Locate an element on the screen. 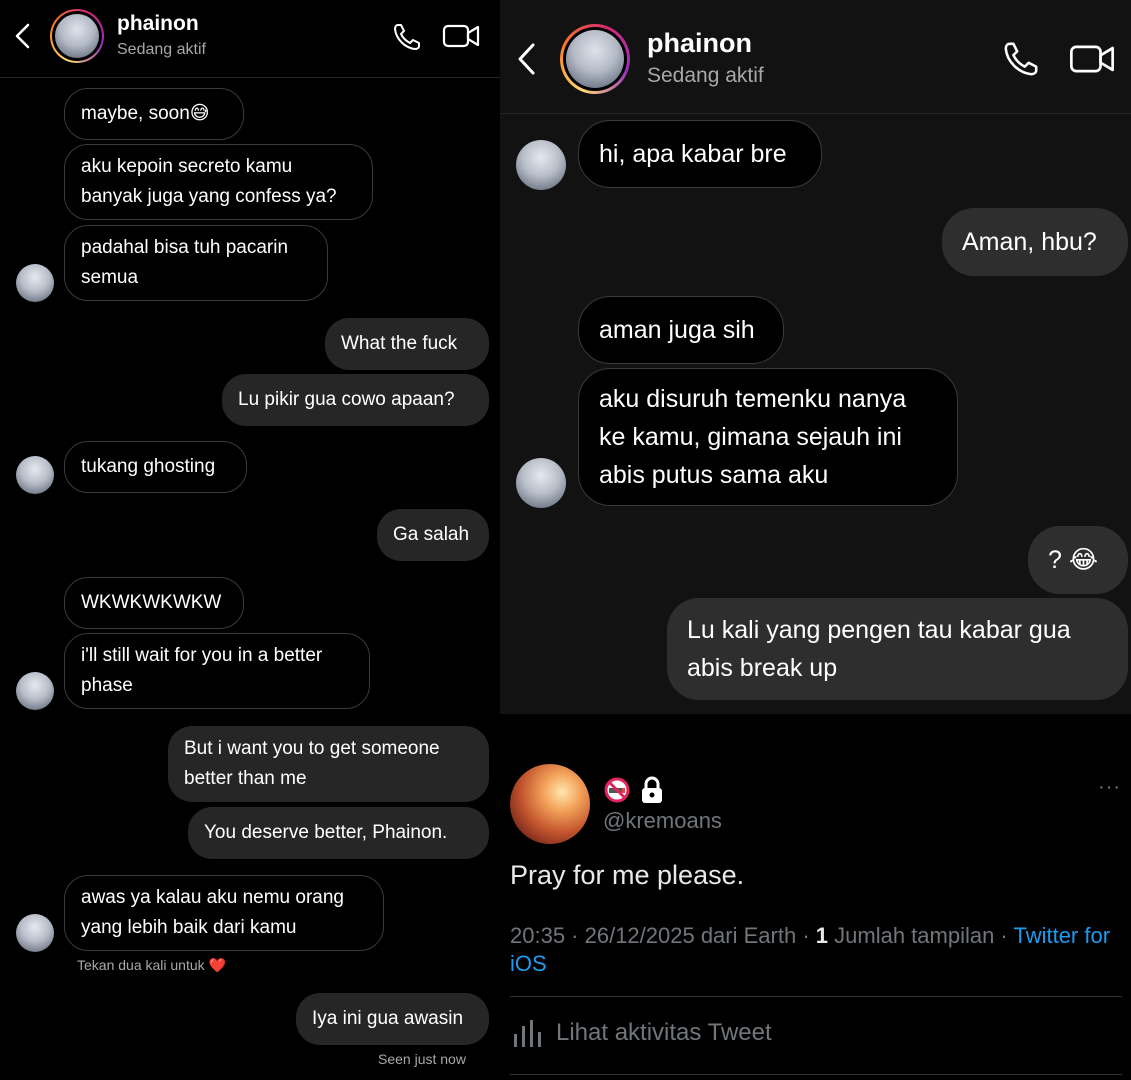  profile-badges is located at coordinates (634, 790).